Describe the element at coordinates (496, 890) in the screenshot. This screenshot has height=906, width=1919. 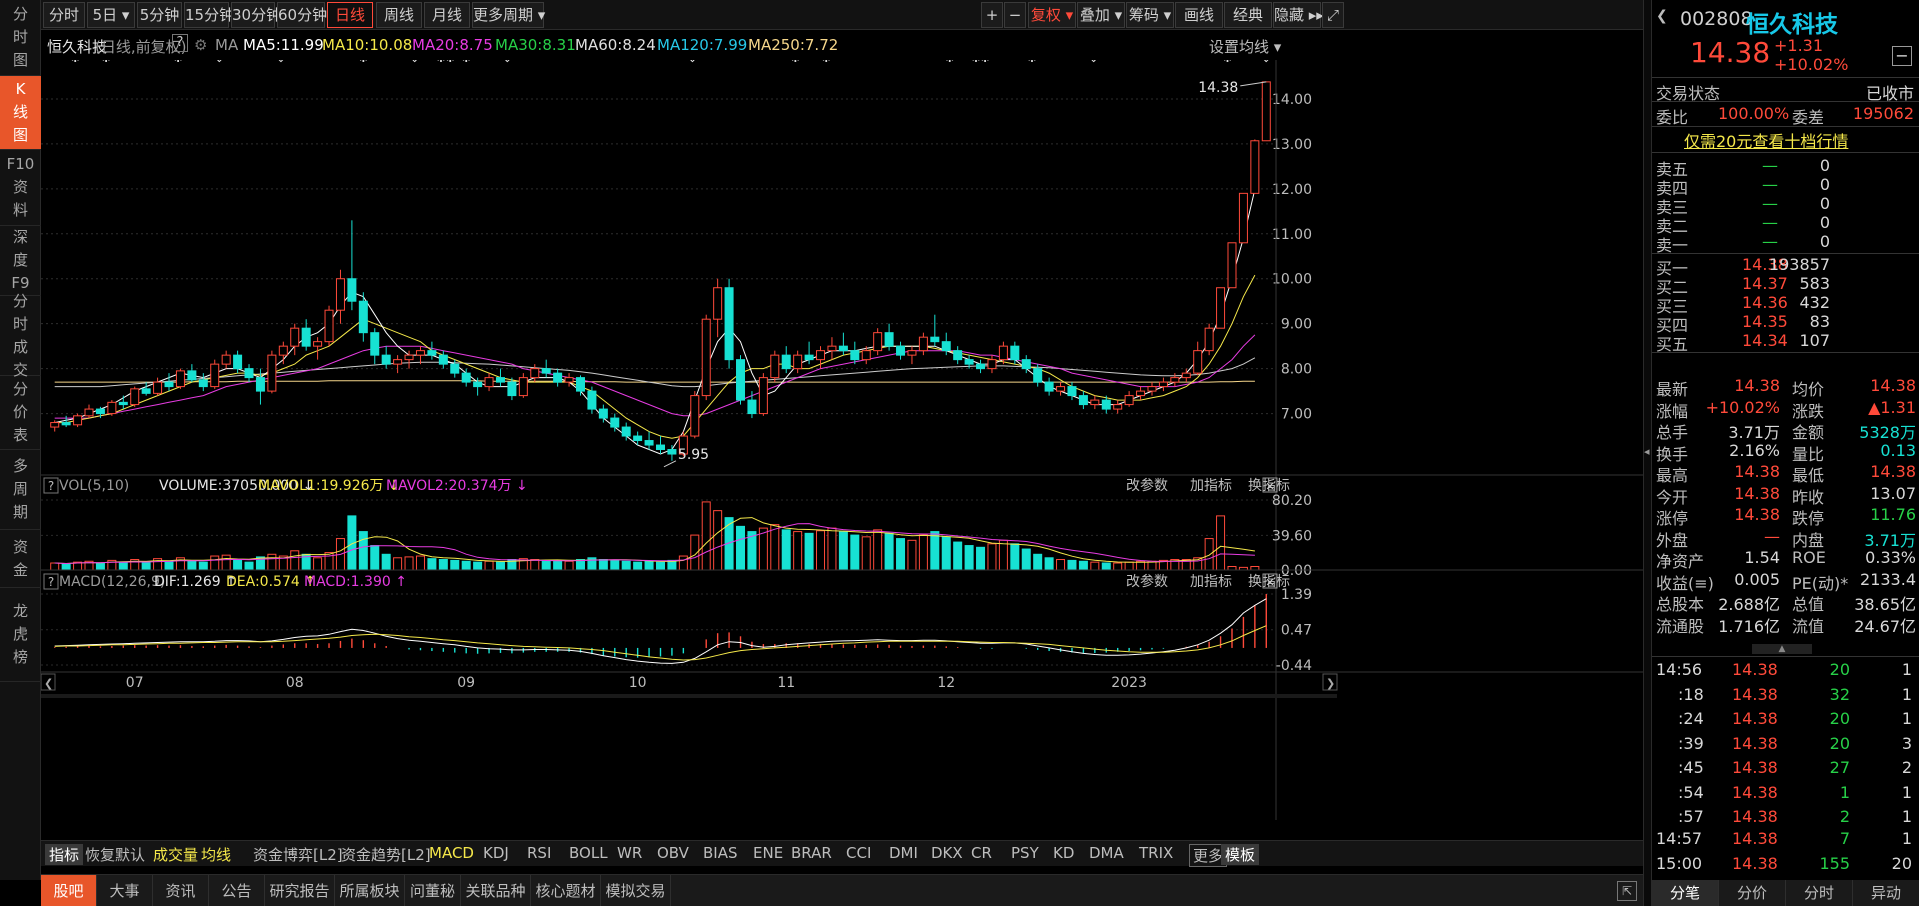
I see `news-tab-7: 关联品种` at that location.